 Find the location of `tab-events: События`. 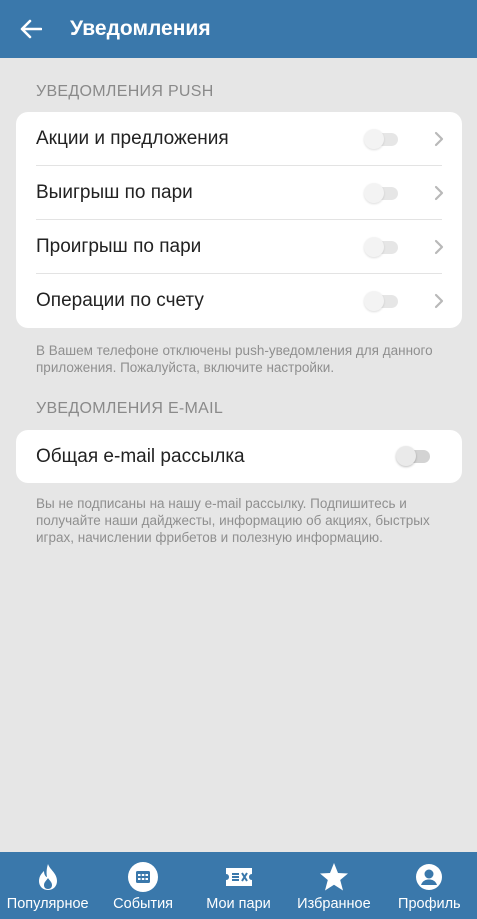

tab-events: События is located at coordinates (142, 885).